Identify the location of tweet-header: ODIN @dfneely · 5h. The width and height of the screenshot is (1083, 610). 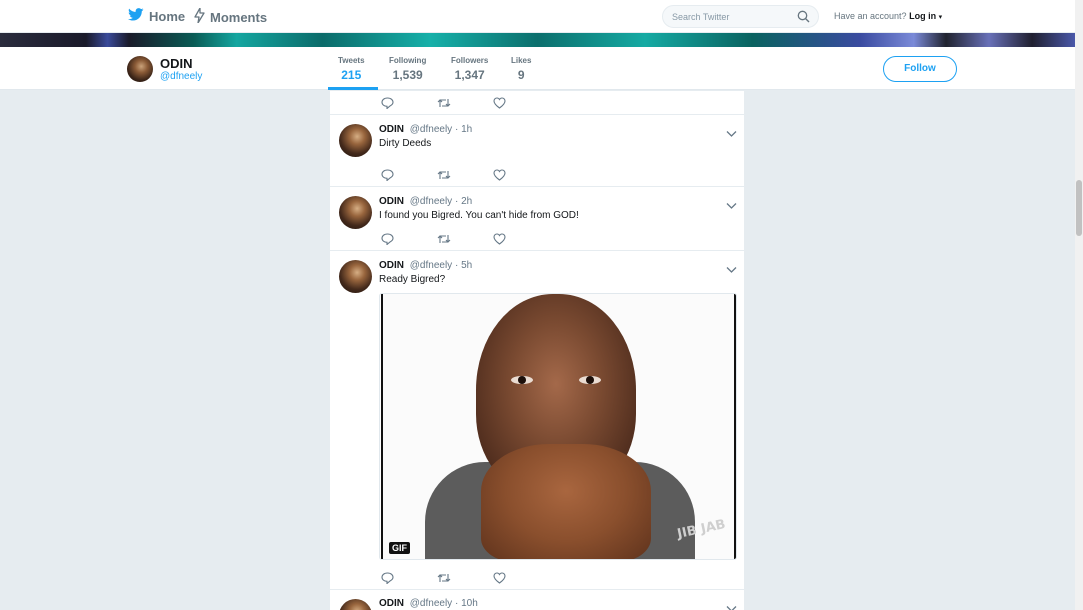
(425, 265).